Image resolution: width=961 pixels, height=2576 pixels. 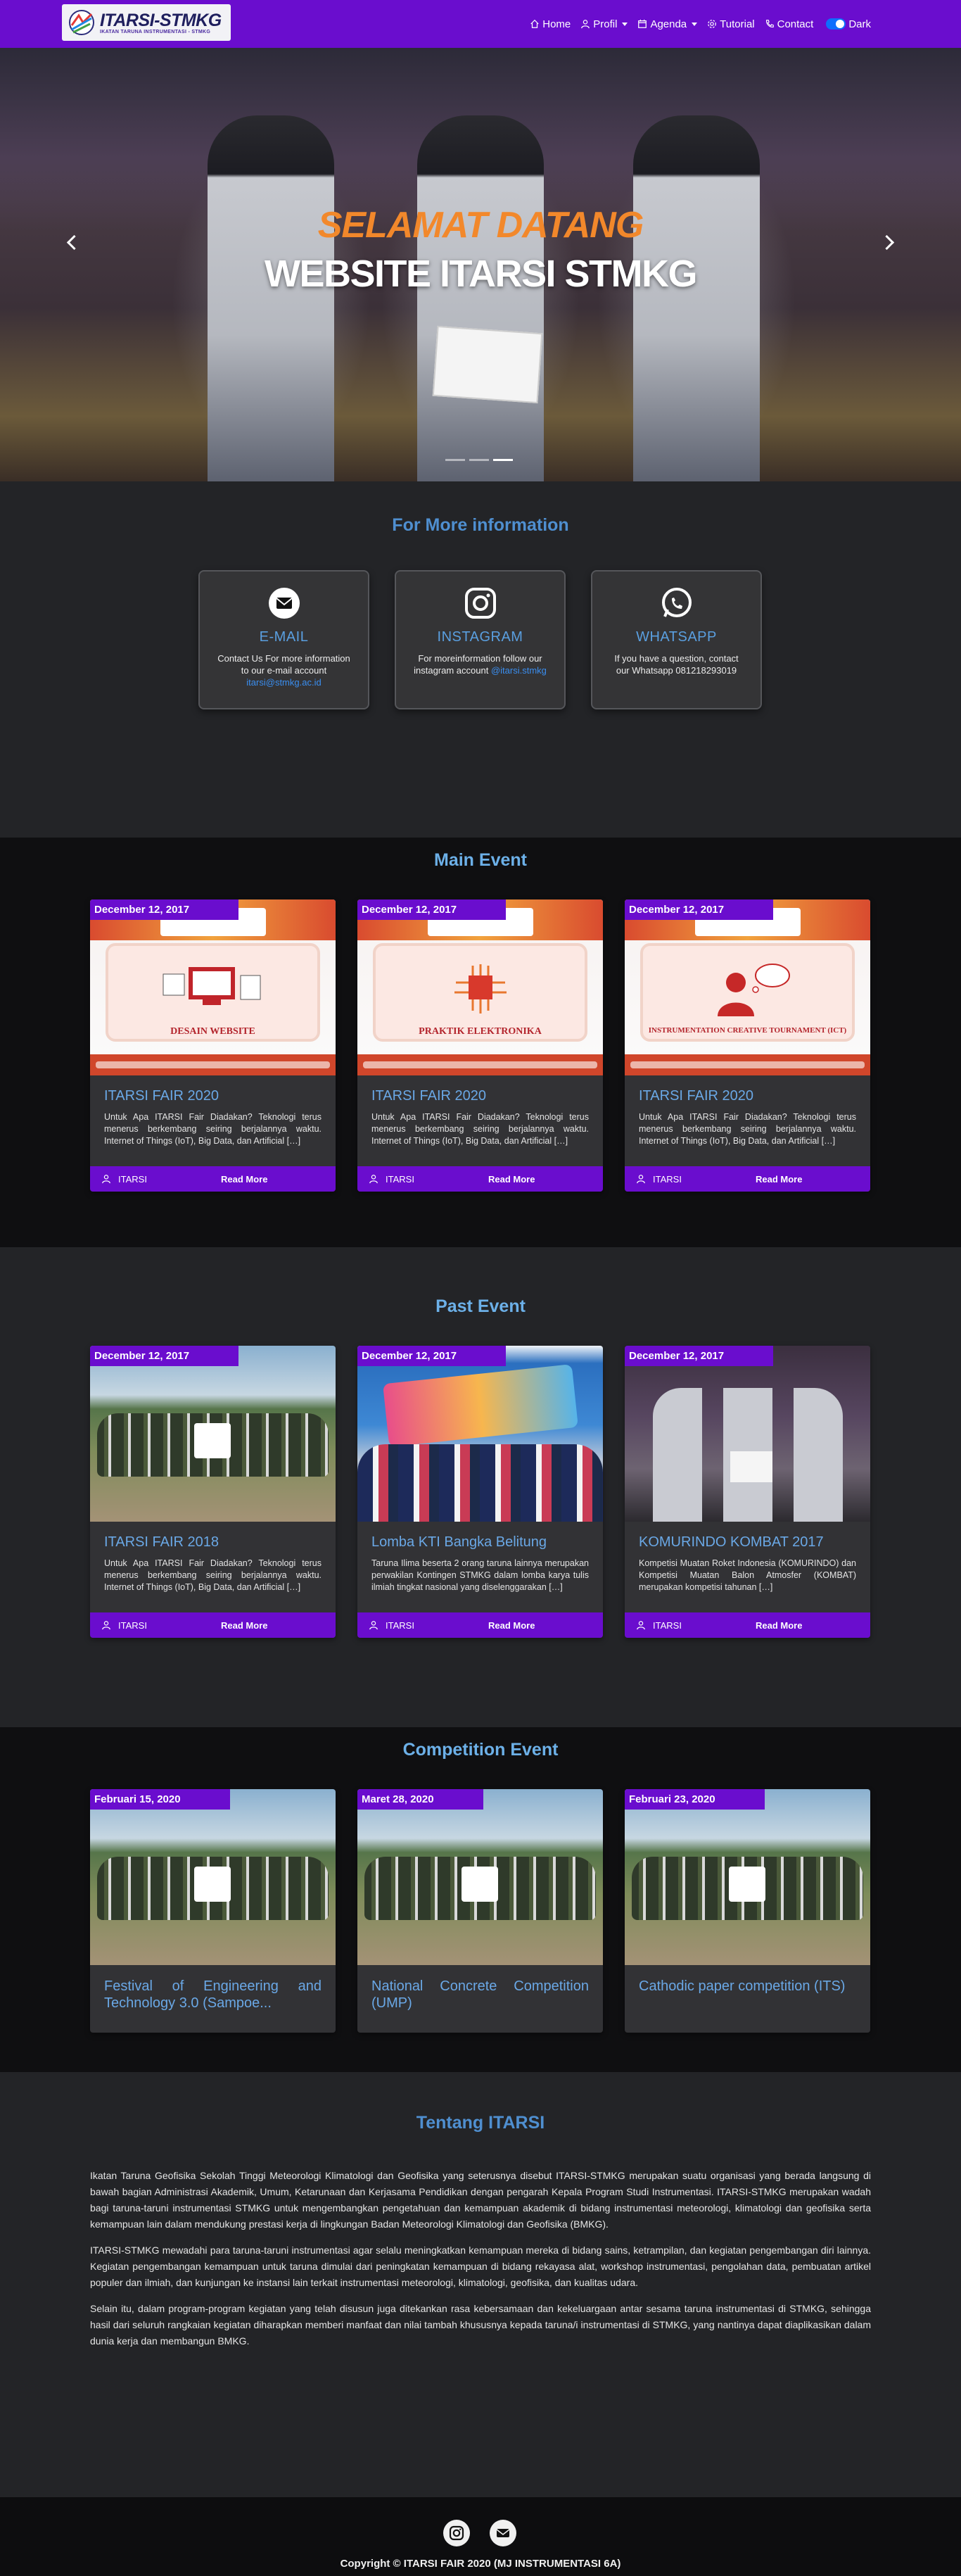 What do you see at coordinates (604, 24) in the screenshot?
I see `nav-profil-dropdown: Profil` at bounding box center [604, 24].